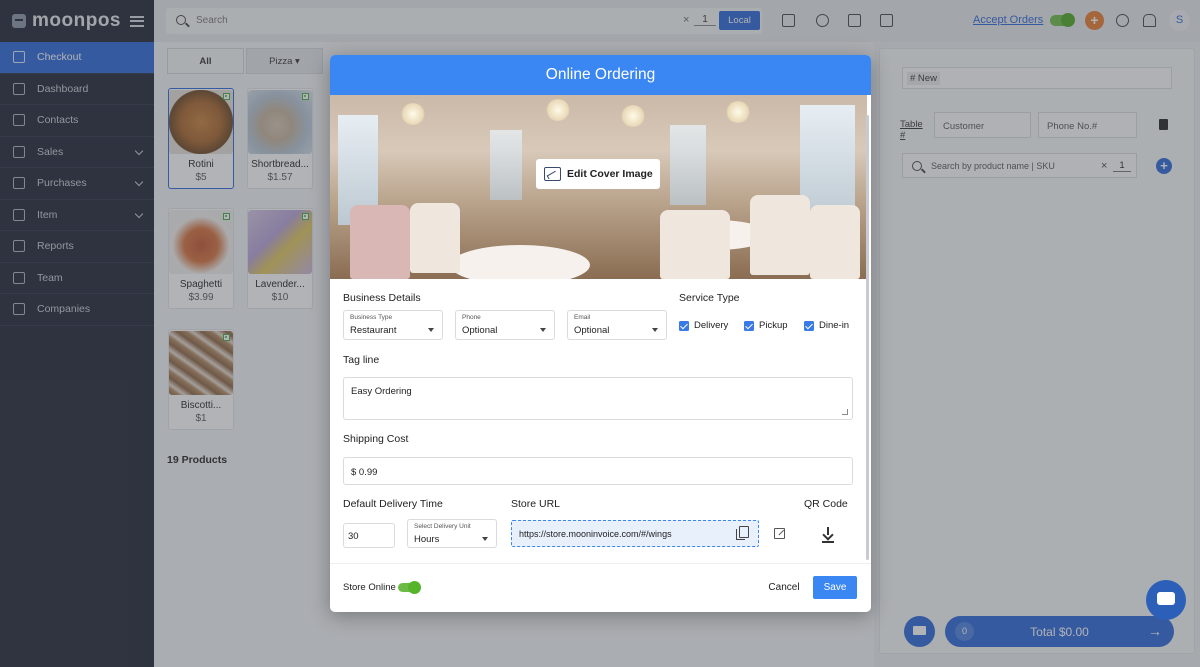 The height and width of the screenshot is (667, 1200). Describe the element at coordinates (369, 587) in the screenshot. I see `store-online-label: Store Online` at that location.